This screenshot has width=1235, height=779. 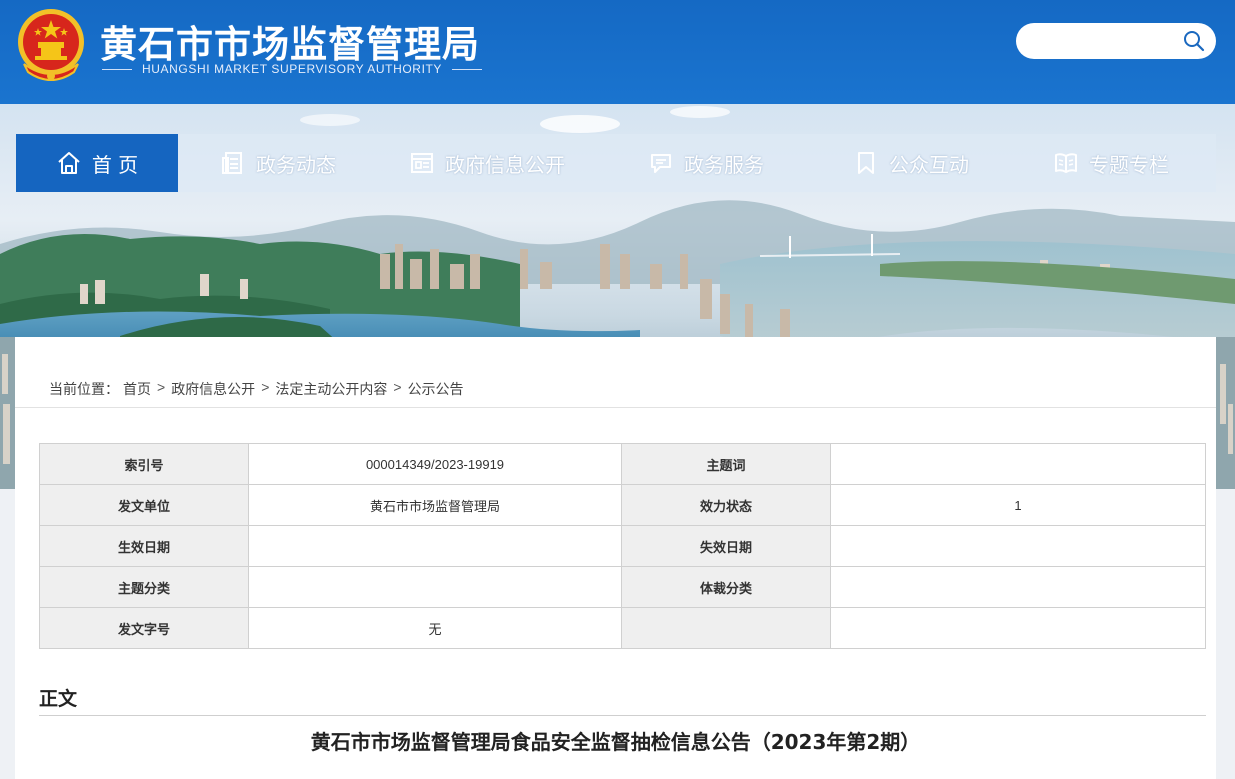 I want to click on nav-item-interaction: 公众互动, so click(x=911, y=163).